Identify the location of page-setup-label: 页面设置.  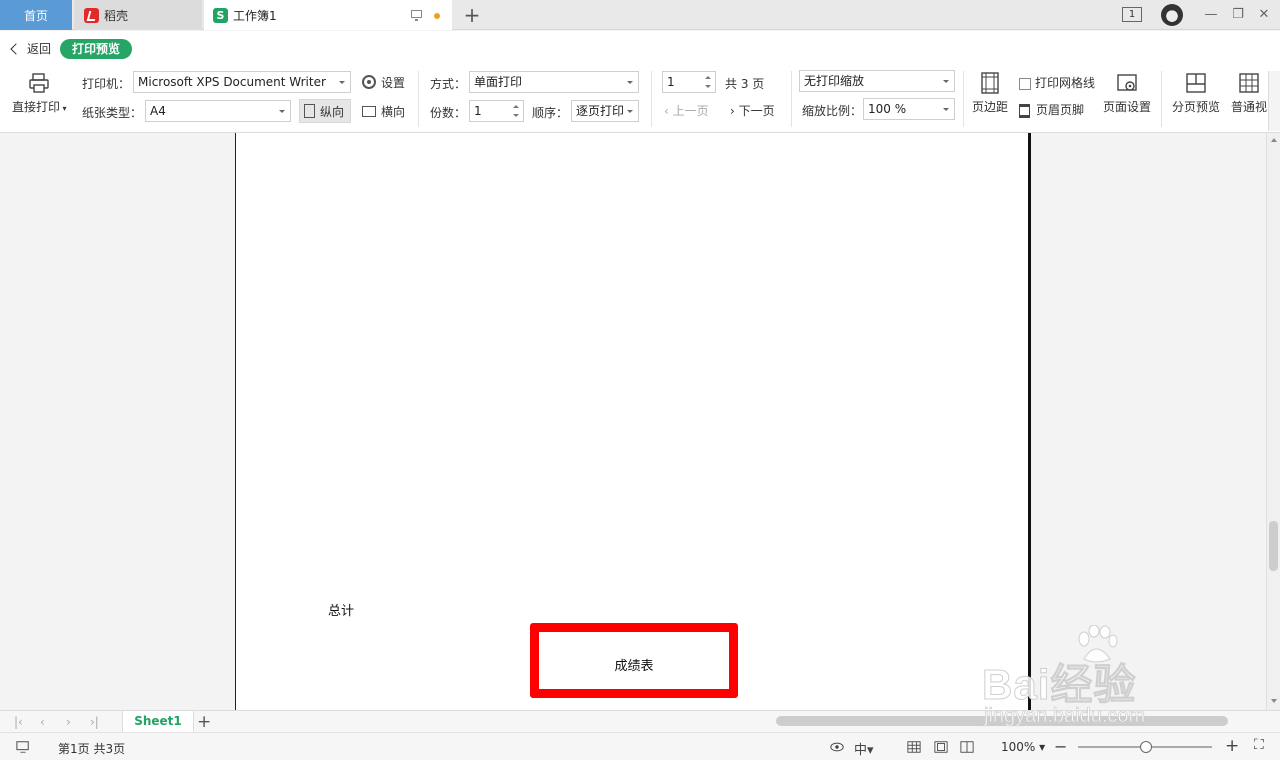
(1127, 107).